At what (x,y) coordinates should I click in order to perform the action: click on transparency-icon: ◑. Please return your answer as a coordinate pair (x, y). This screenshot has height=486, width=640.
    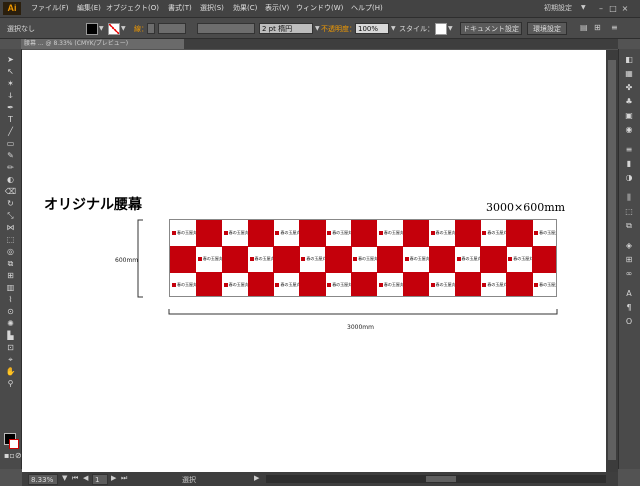
    Looking at the image, I should click on (629, 178).